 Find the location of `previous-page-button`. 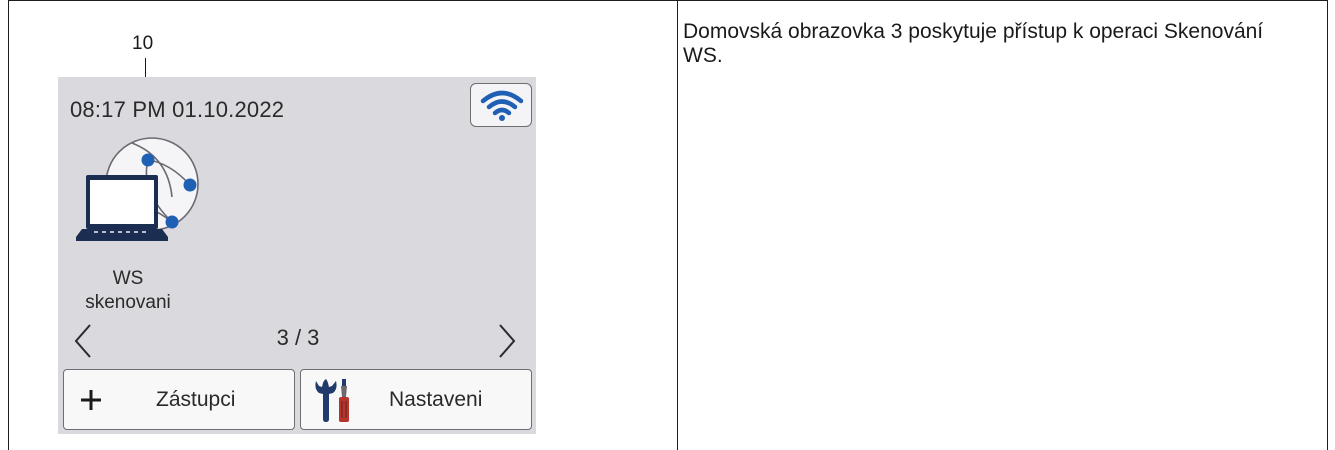

previous-page-button is located at coordinates (83, 343).